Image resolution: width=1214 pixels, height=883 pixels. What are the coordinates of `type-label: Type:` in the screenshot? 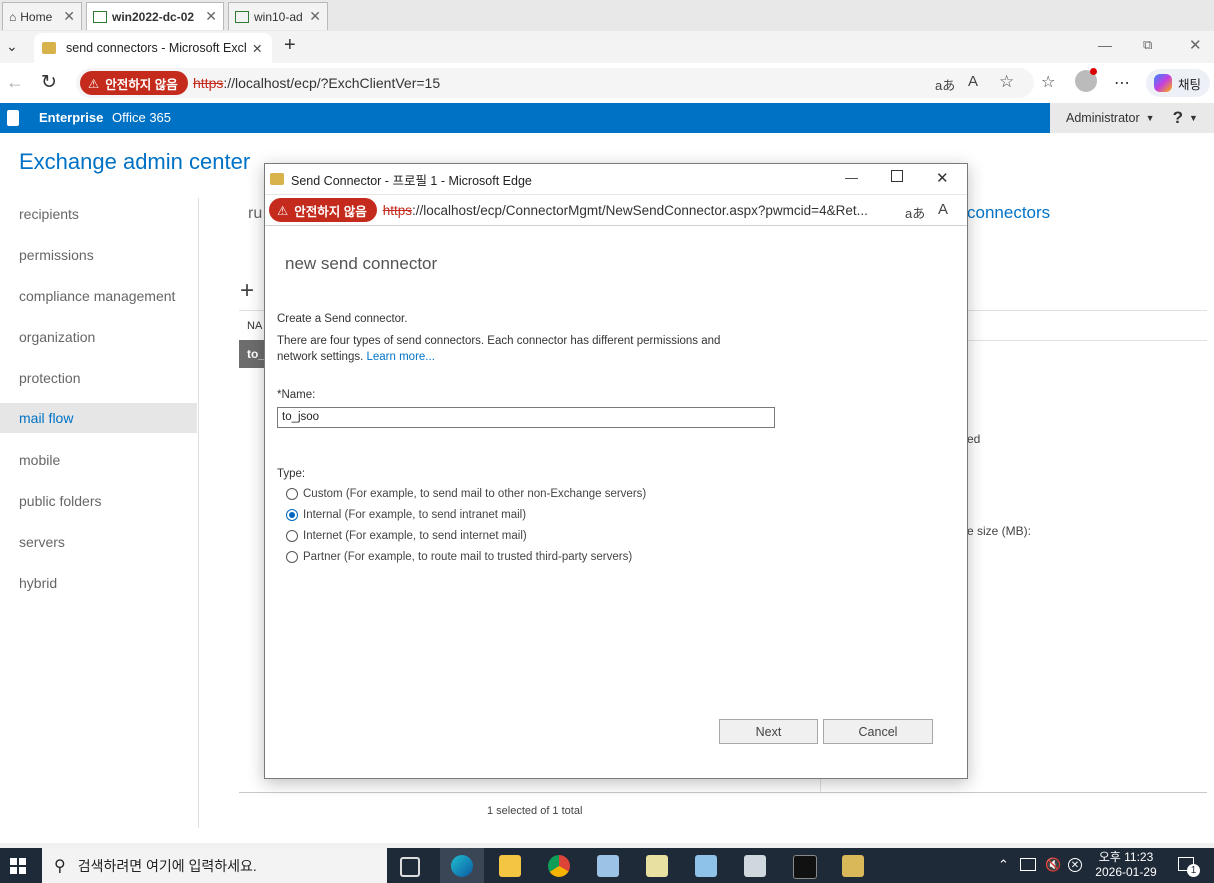 It's located at (291, 474).